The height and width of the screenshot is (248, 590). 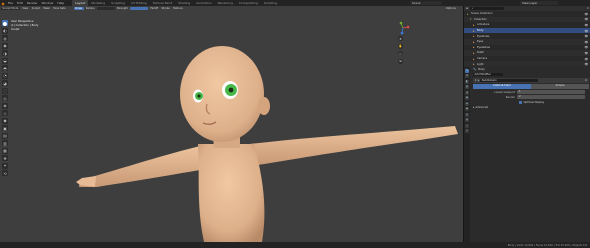 I want to click on properties-tab-icon: ◇, so click(x=467, y=131).